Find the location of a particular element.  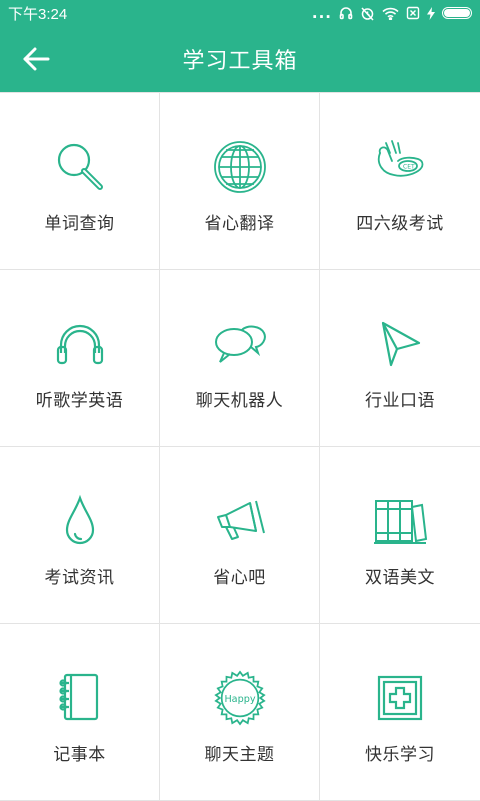

magnifier-icon is located at coordinates (80, 167).